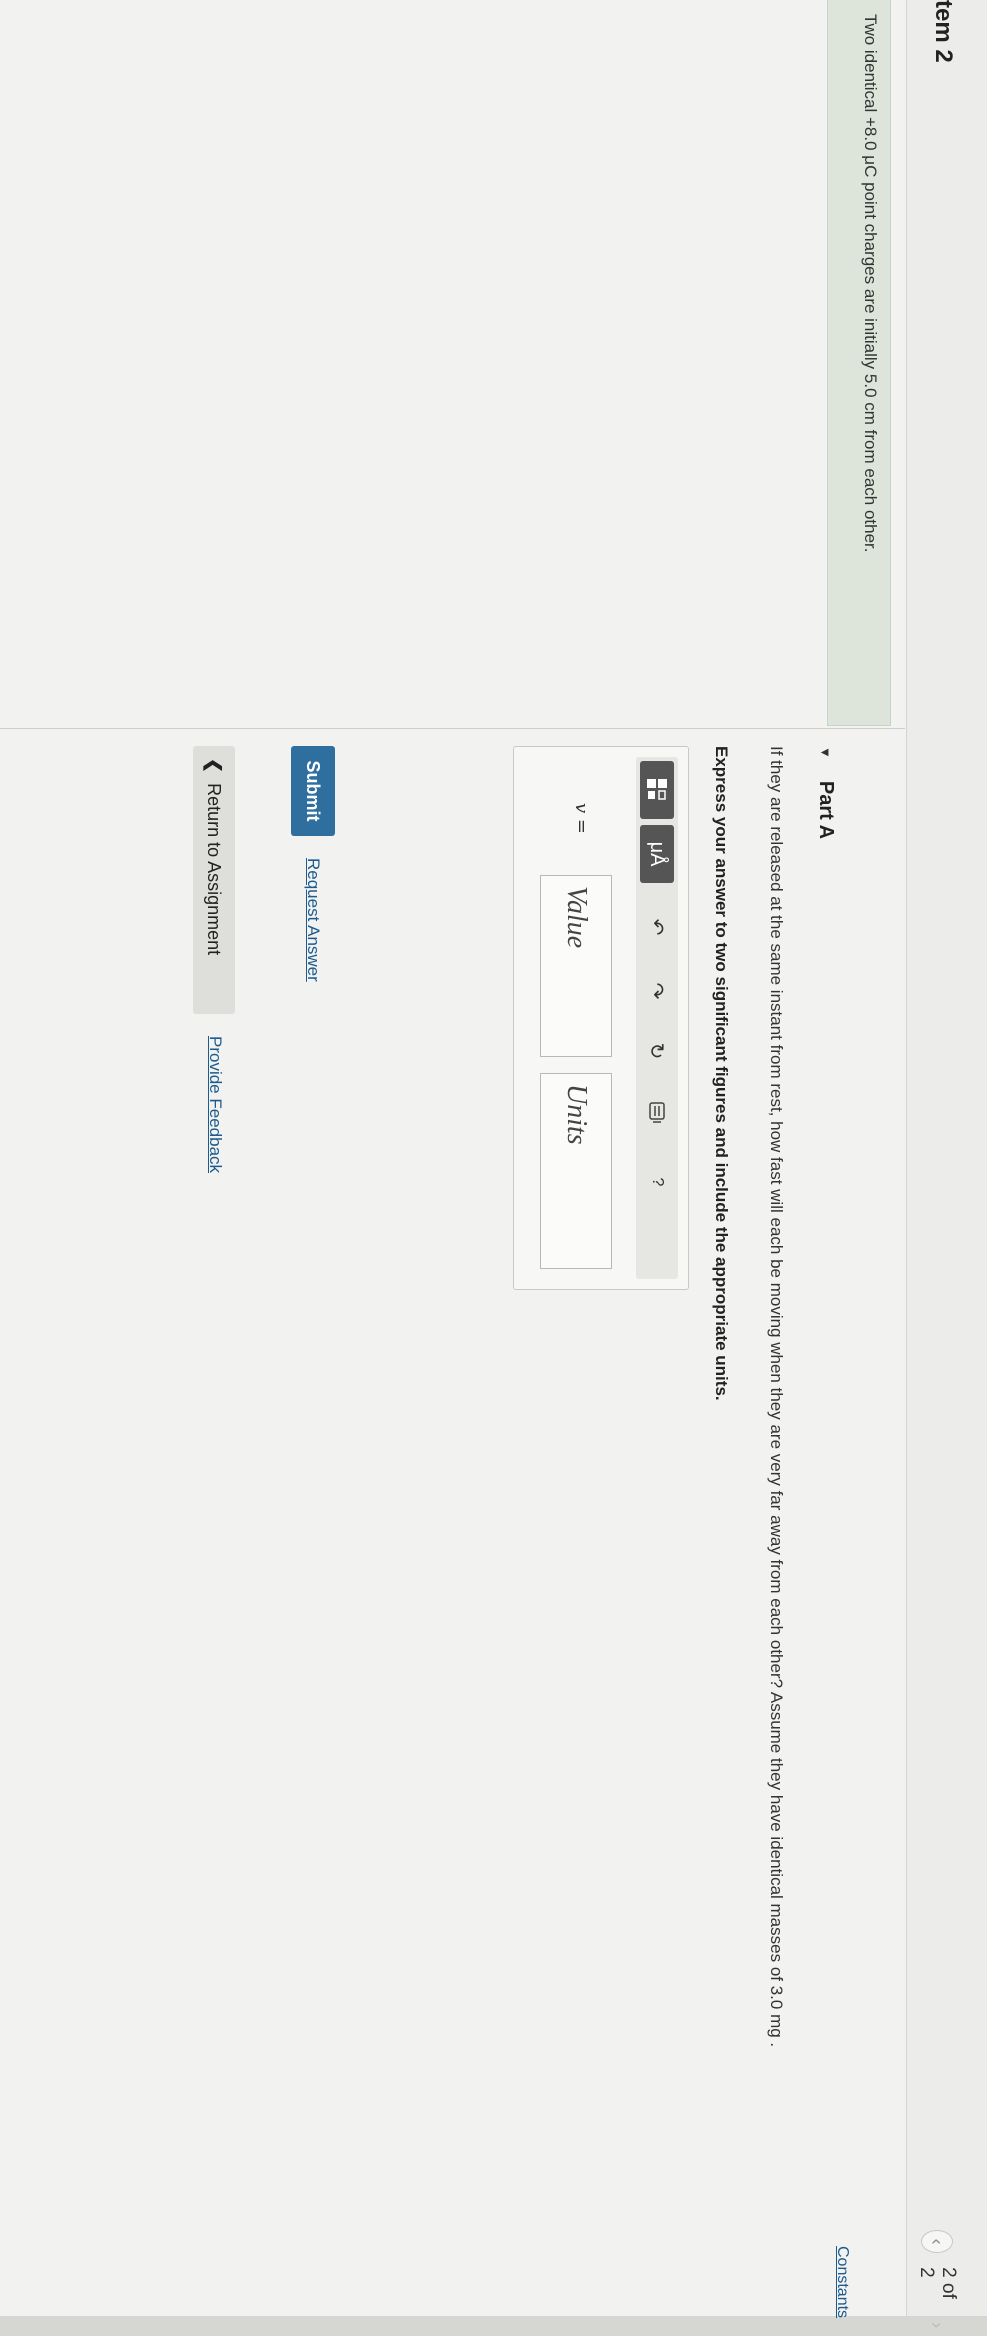  What do you see at coordinates (943, 31) in the screenshot?
I see `item-title: tem 2` at bounding box center [943, 31].